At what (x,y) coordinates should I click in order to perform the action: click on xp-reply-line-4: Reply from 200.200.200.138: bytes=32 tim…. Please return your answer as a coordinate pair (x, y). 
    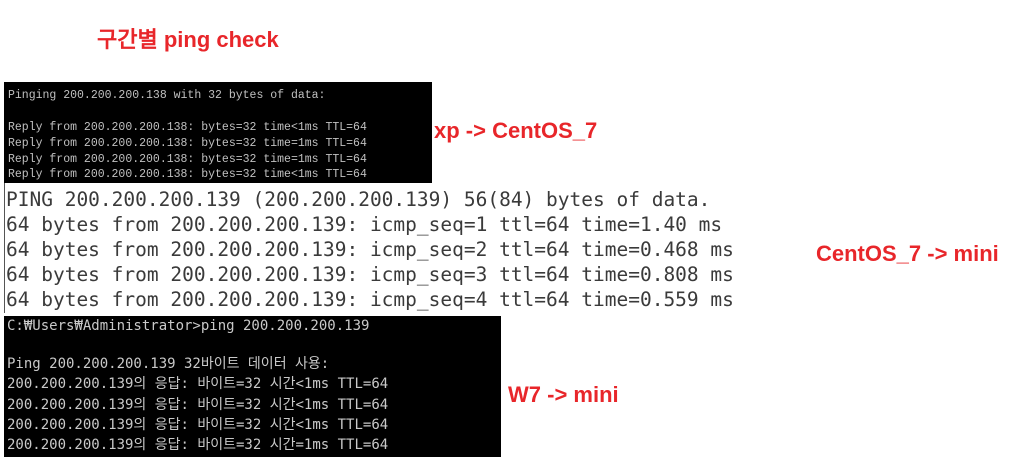
    Looking at the image, I should click on (187, 174).